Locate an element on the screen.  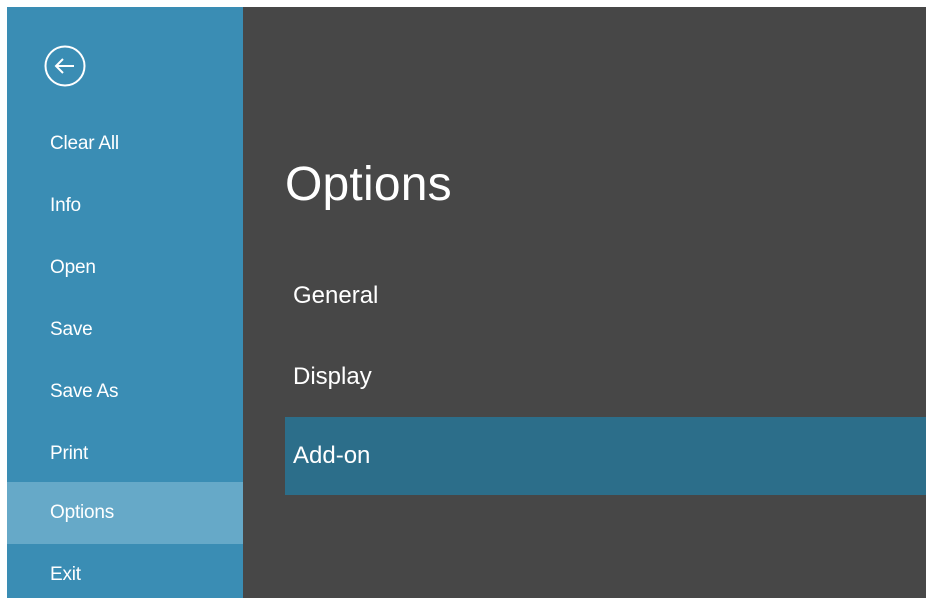
sidebar-item-clear-all: Clear All is located at coordinates (125, 144).